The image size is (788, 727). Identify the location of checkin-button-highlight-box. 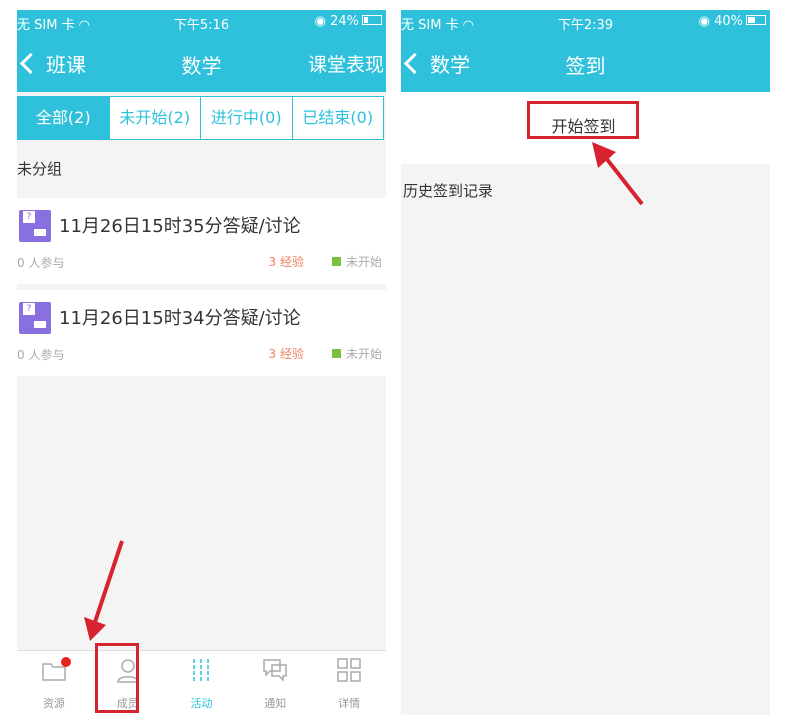
(583, 120).